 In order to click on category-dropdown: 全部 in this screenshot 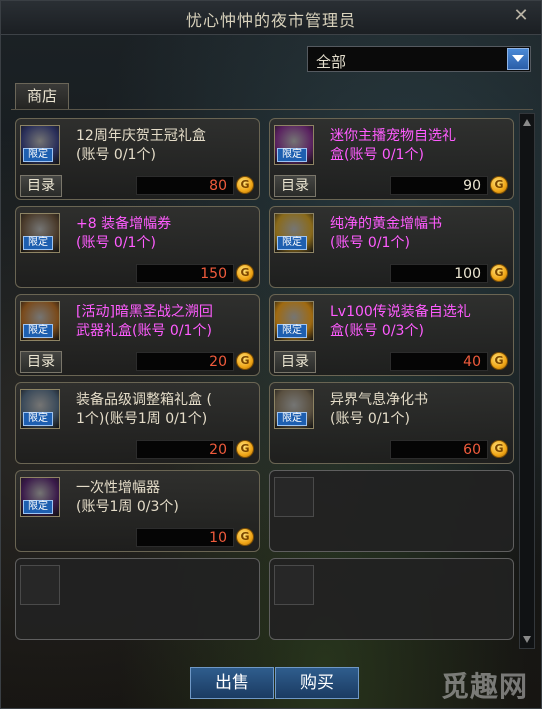, I will do `click(419, 59)`.